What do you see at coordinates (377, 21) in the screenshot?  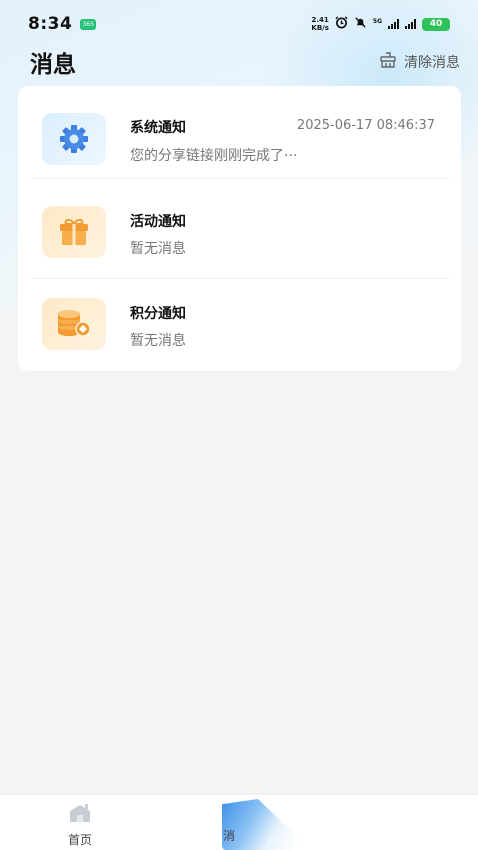 I see `signal-label: 5G` at bounding box center [377, 21].